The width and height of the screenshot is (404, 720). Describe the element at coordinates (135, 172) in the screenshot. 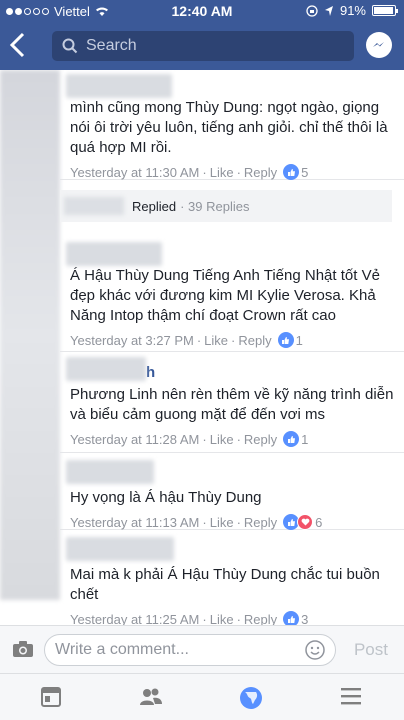

I see `comment-time: Yesterday at 11:30 AM` at that location.